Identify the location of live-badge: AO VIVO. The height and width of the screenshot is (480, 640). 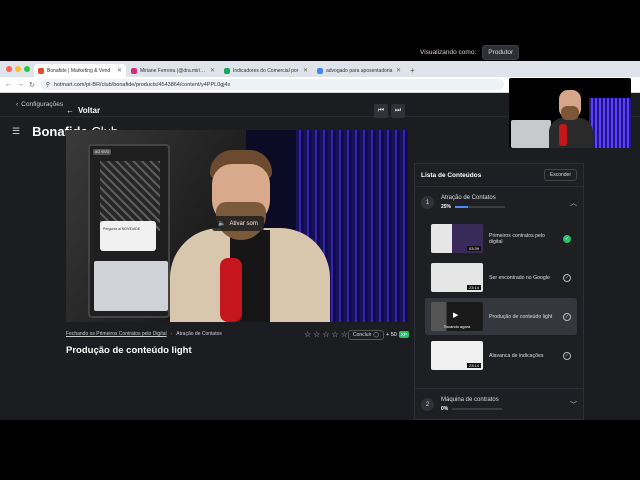
(102, 152).